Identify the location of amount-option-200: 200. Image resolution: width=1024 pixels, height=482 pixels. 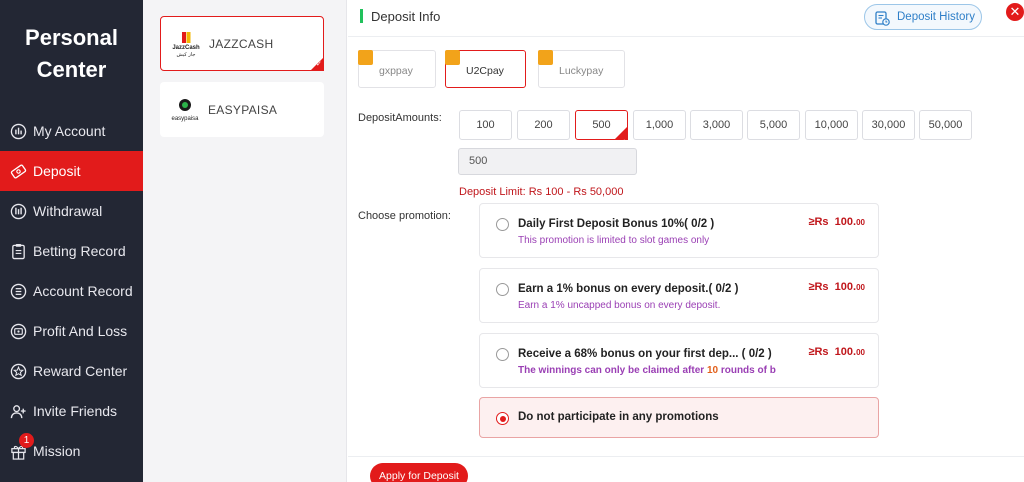
(543, 125).